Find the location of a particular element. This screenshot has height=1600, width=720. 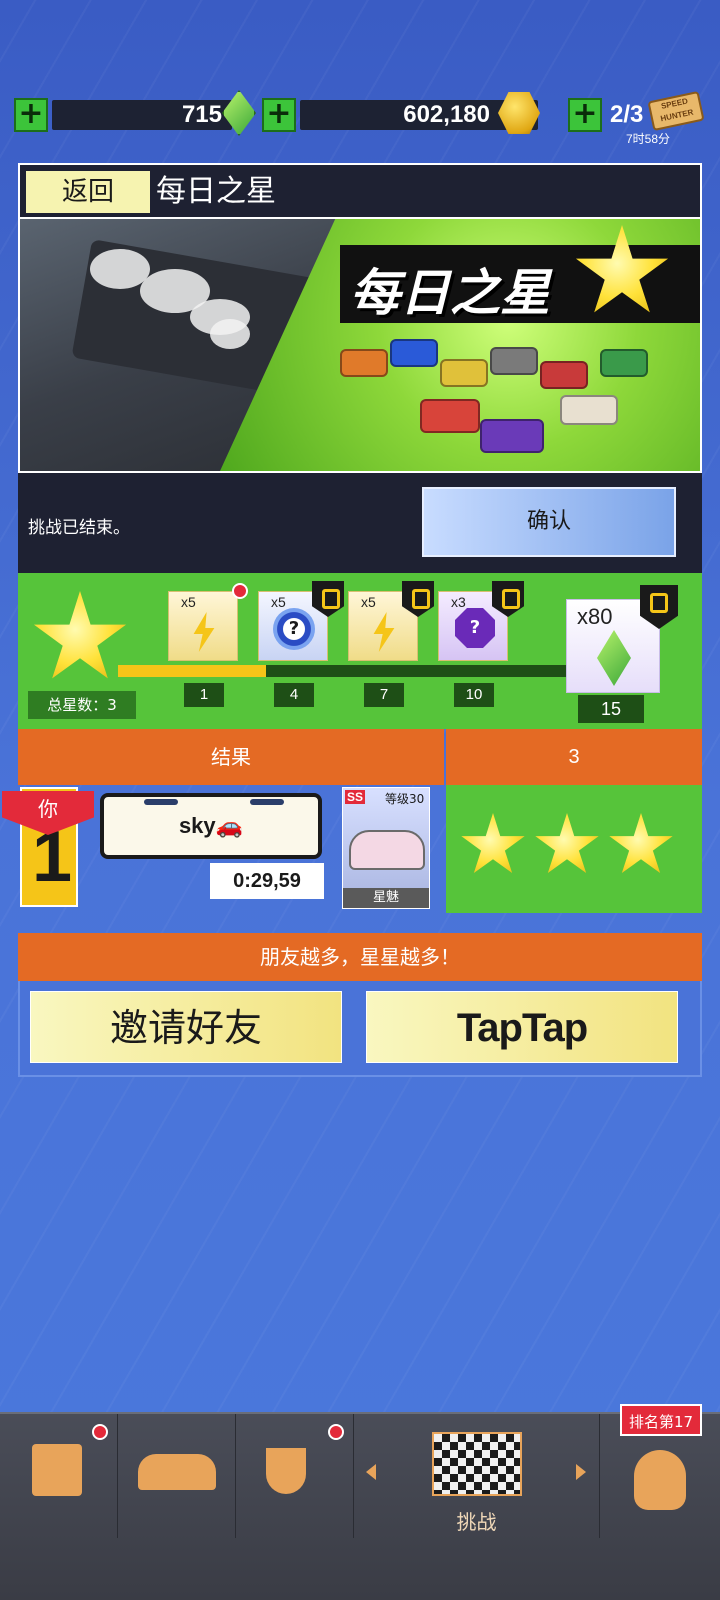

nav-events is located at coordinates (295, 1476).